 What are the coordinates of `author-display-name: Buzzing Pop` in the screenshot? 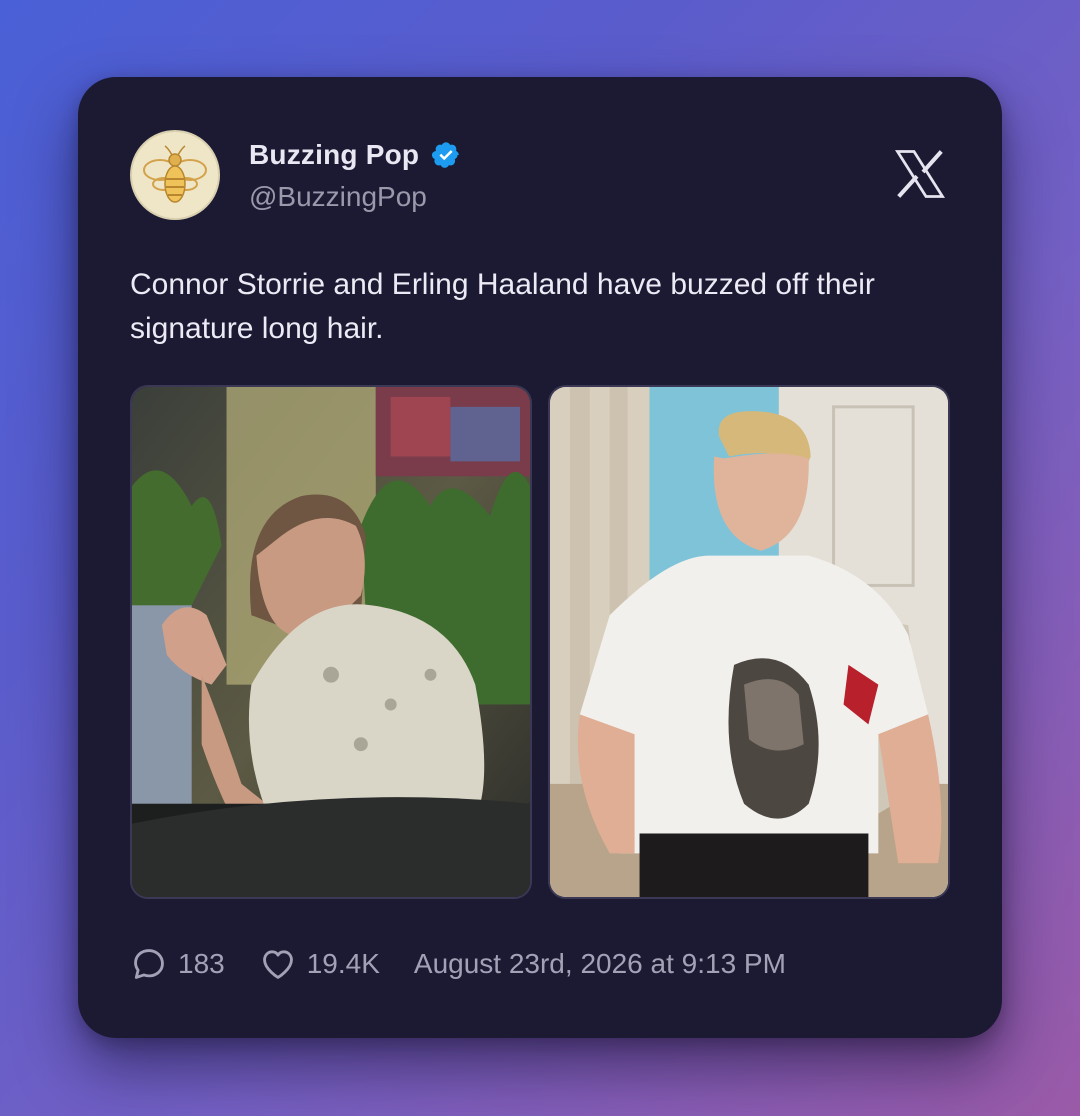 It's located at (334, 155).